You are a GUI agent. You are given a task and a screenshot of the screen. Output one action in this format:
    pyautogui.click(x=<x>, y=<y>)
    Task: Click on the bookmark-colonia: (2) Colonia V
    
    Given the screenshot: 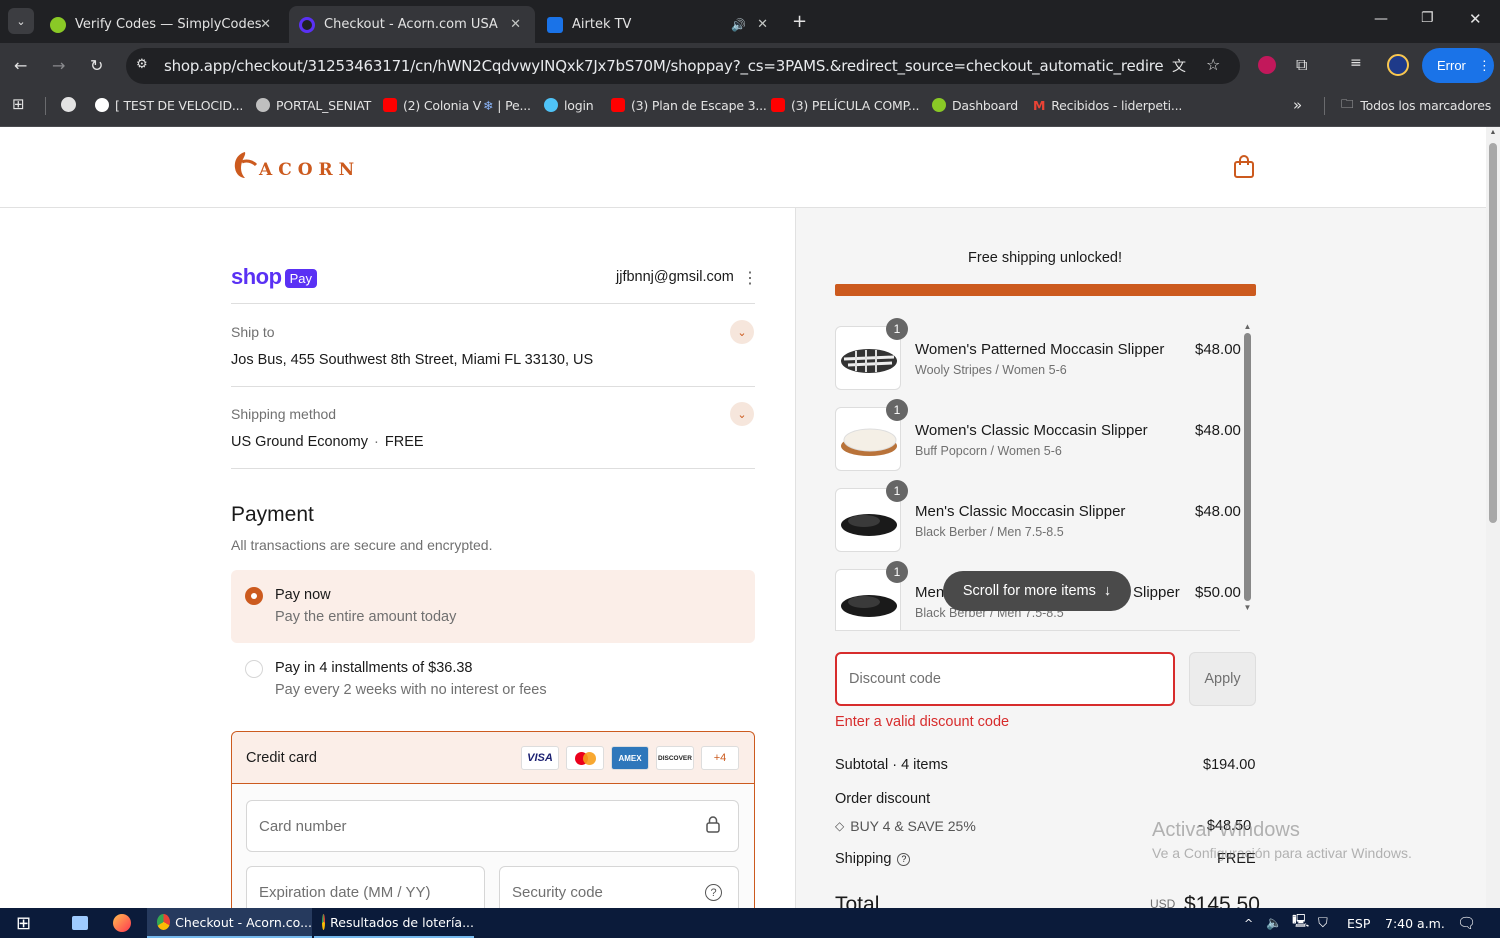 What is the action you would take?
    pyautogui.click(x=432, y=105)
    